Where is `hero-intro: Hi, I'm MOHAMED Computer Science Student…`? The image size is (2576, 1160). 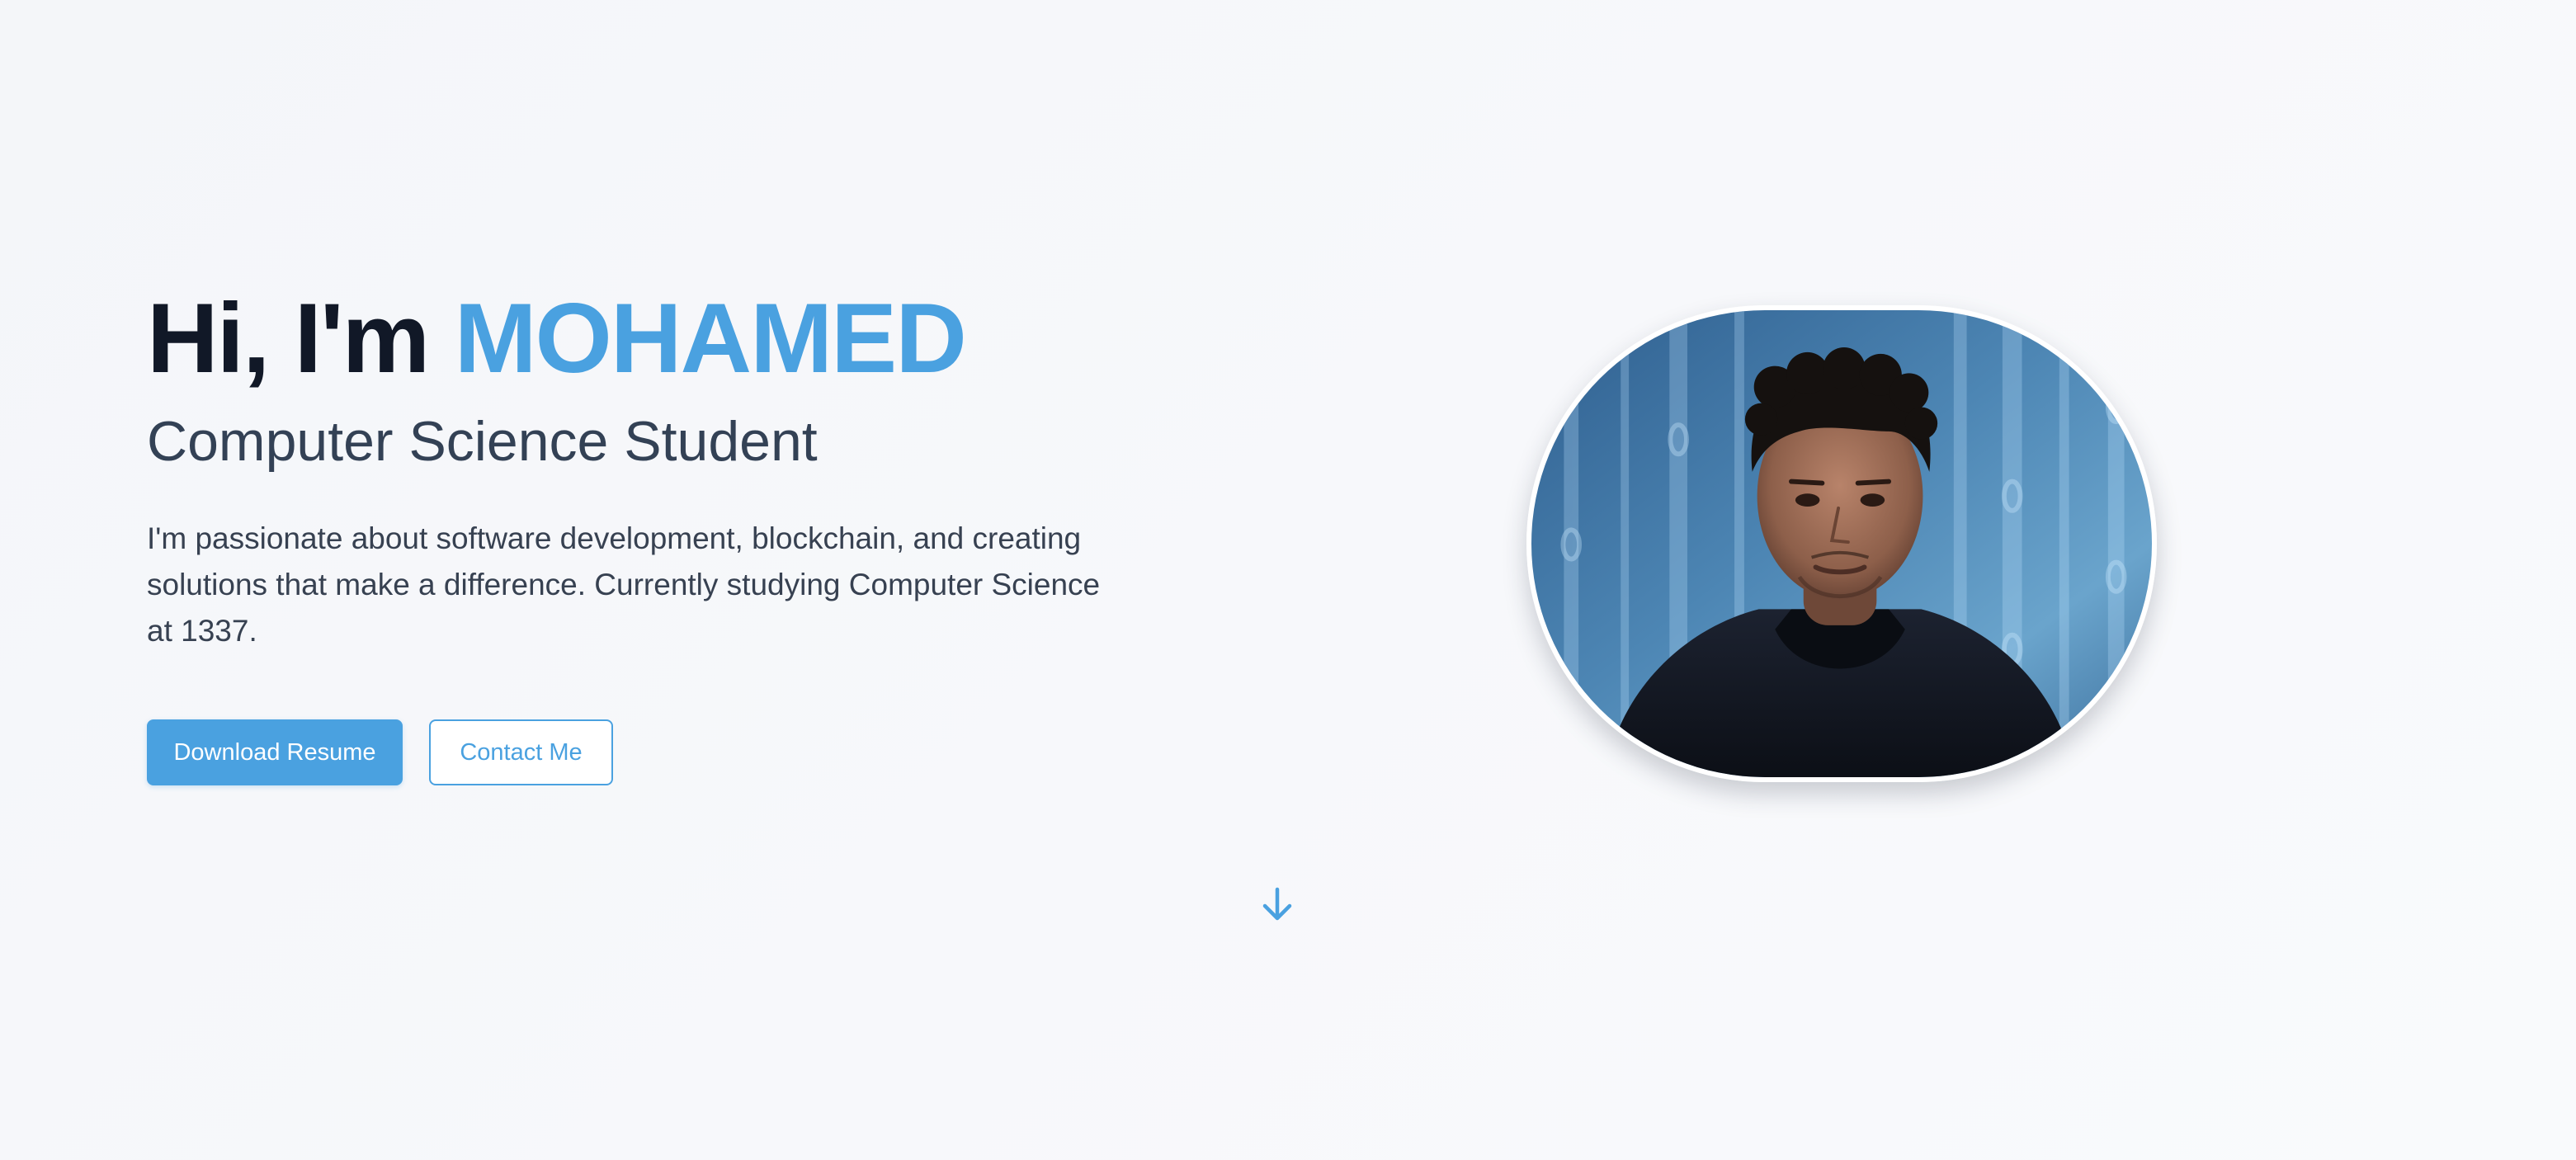
hero-intro: Hi, I'm MOHAMED Computer Science Student… is located at coordinates (642, 471).